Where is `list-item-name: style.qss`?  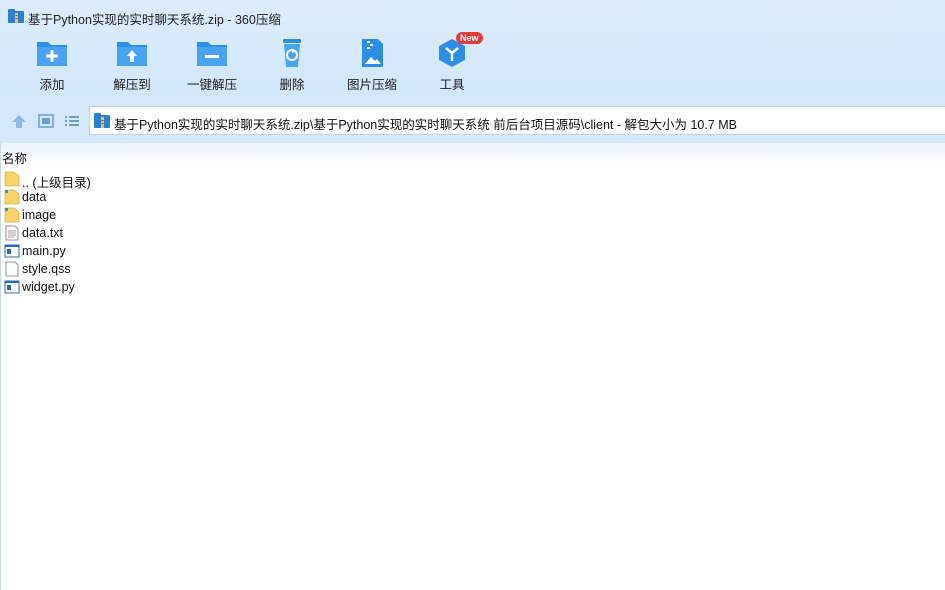
list-item-name: style.qss is located at coordinates (46, 269).